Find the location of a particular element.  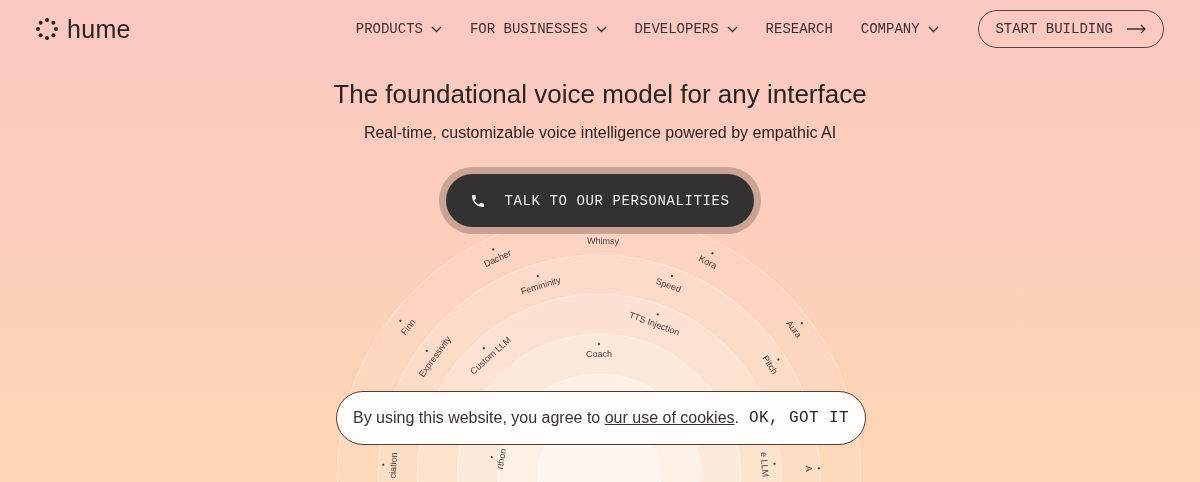

personality-label: A is located at coordinates (811, 468).